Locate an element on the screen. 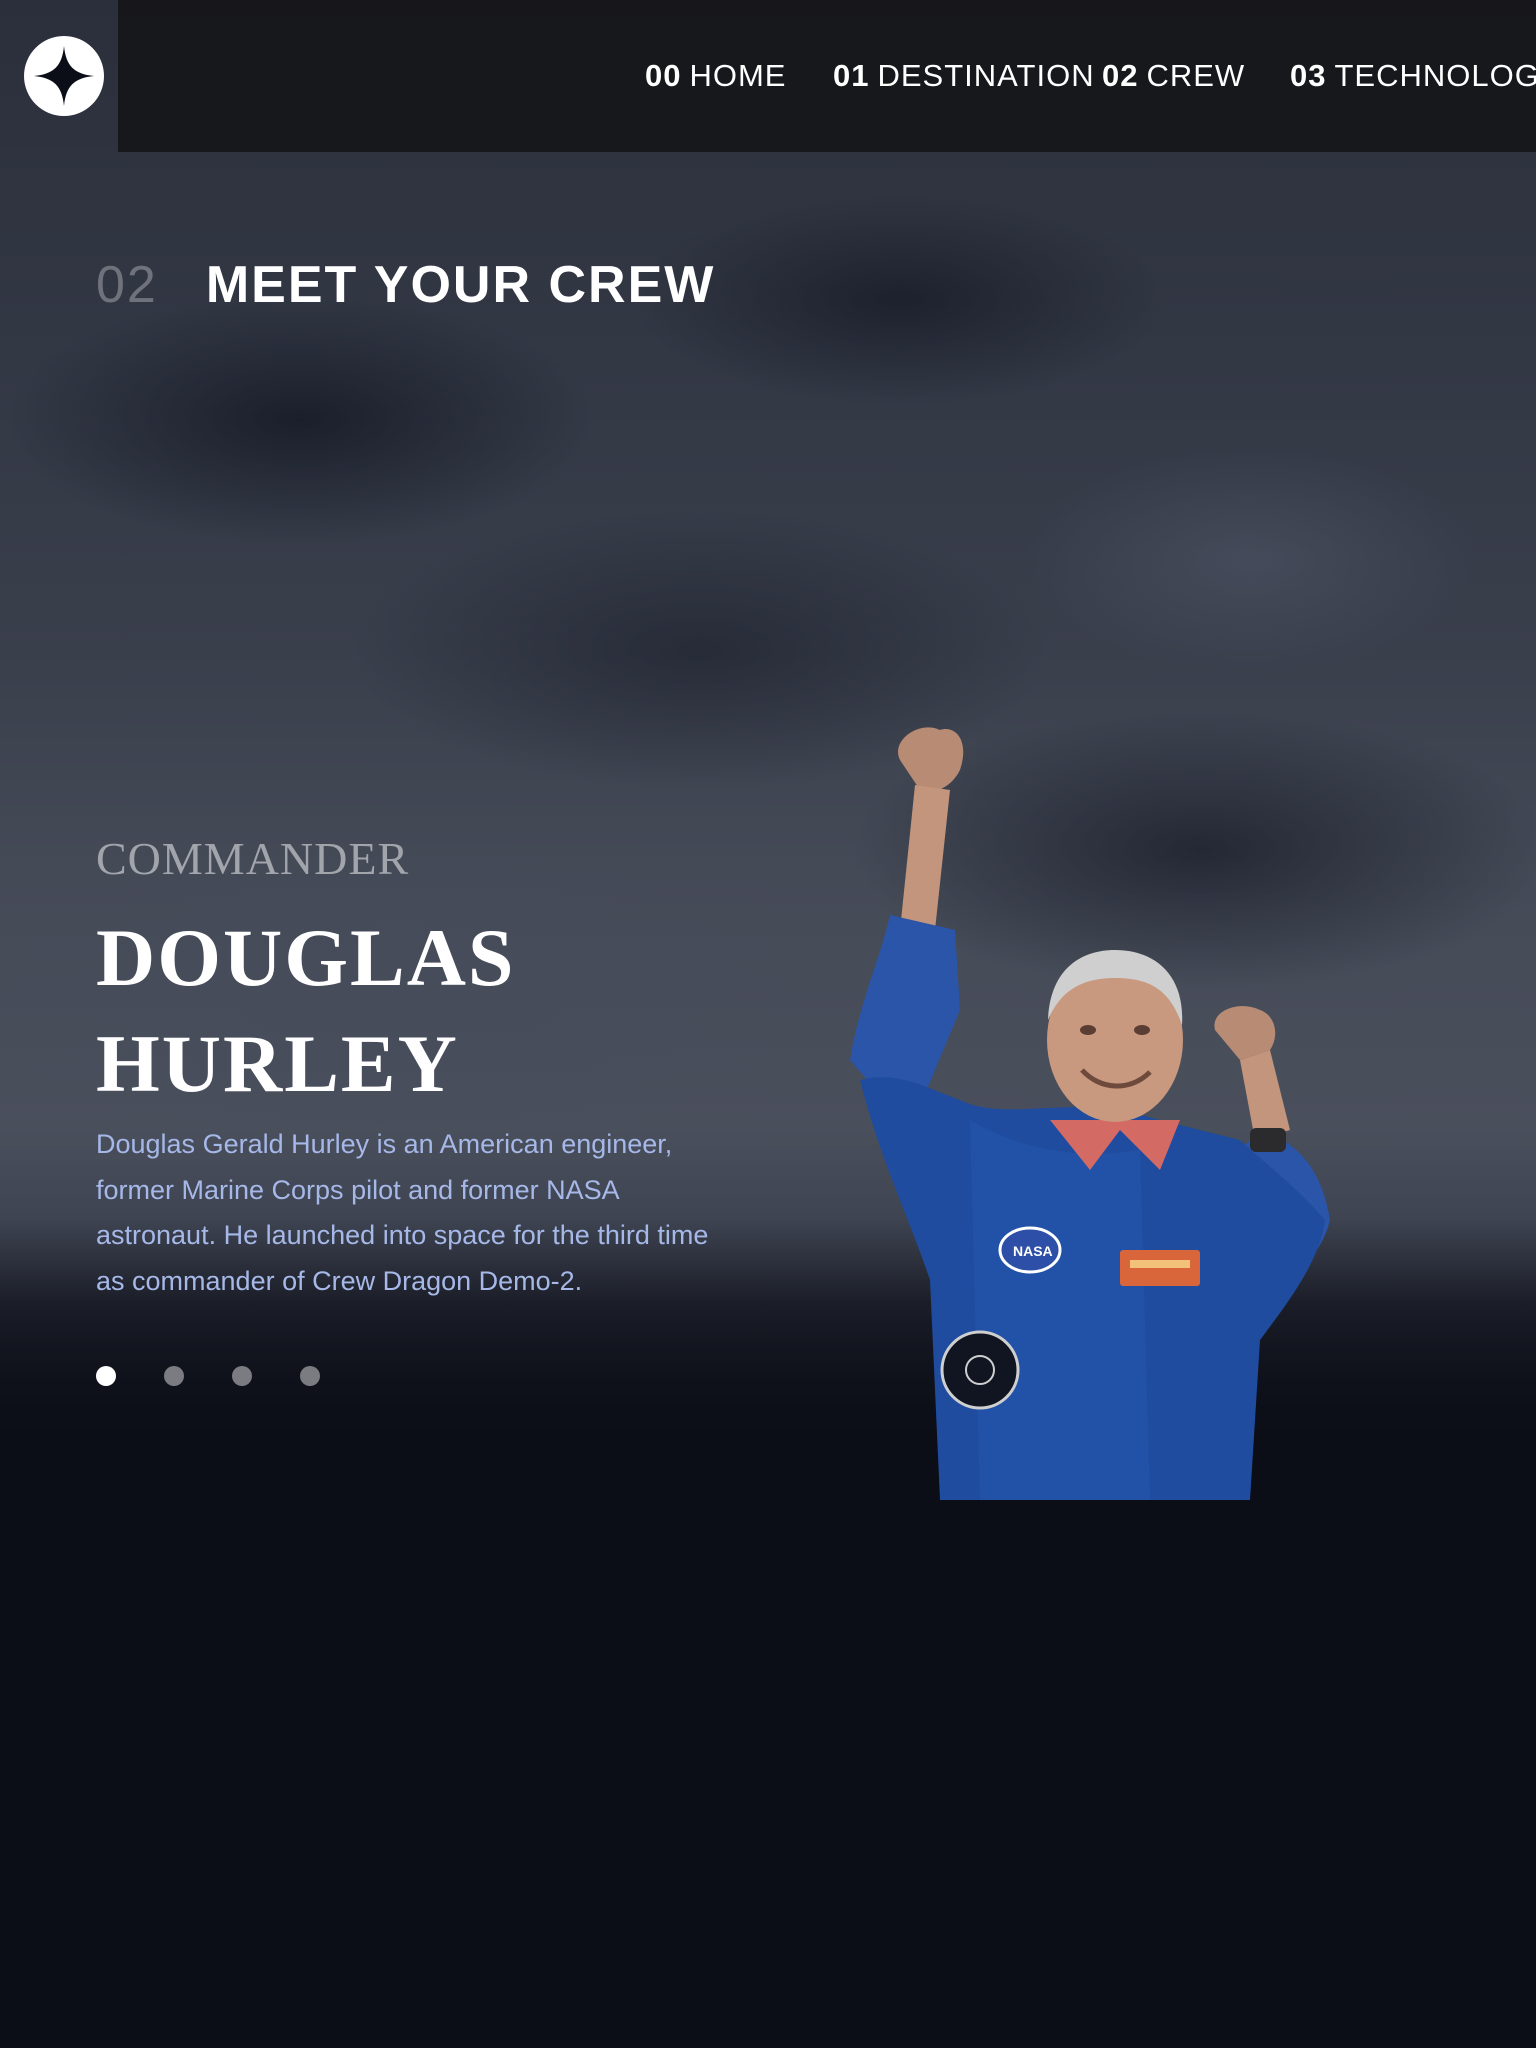 This screenshot has width=1536, height=2048. svg-text: NASA is located at coordinates (1033, 1251).